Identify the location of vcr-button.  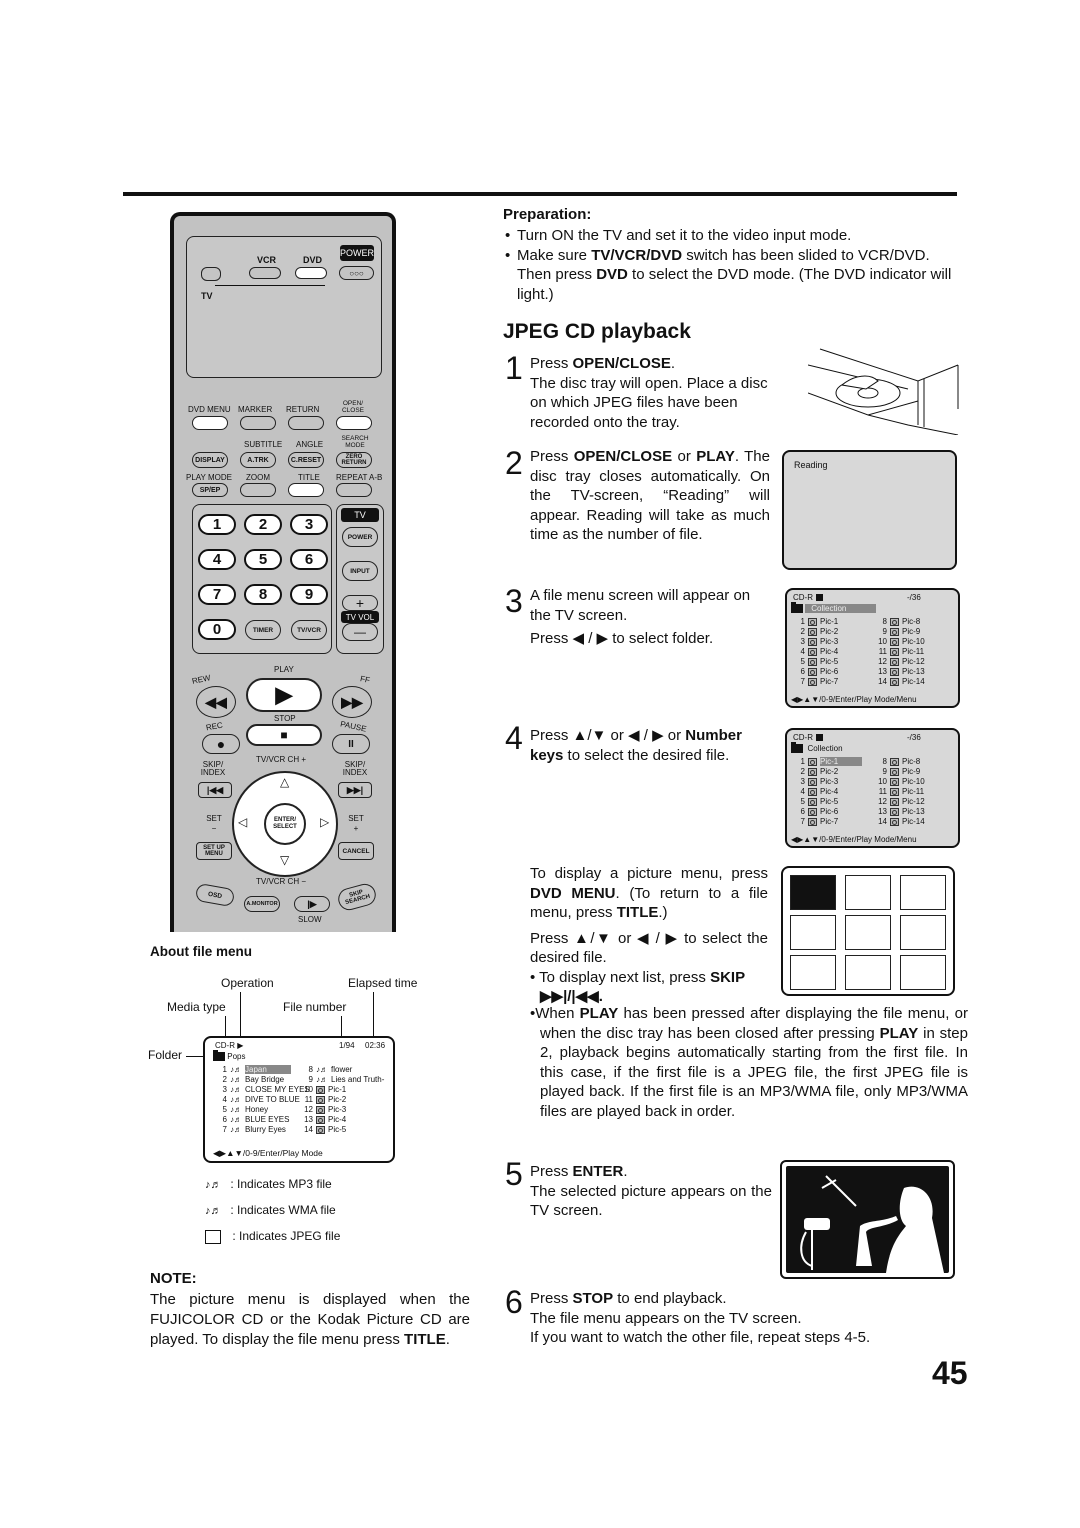
(265, 273).